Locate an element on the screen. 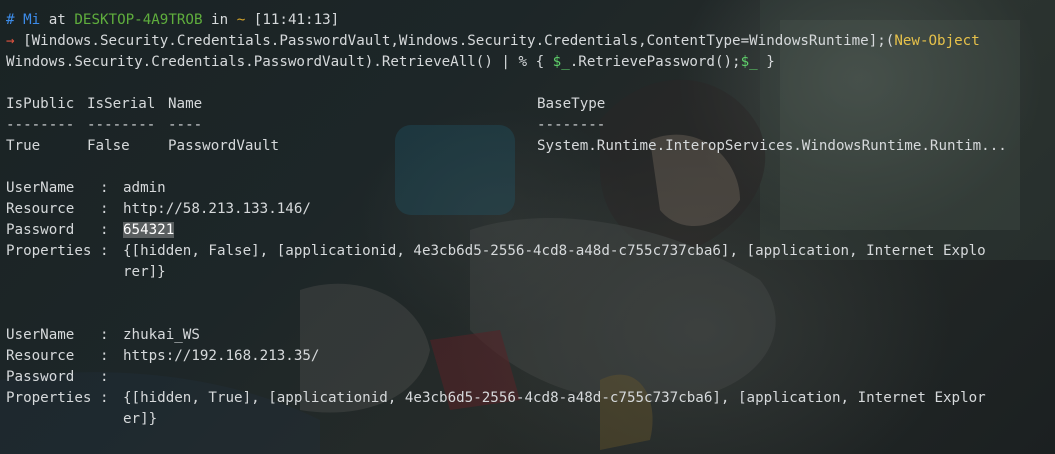  username-value: zhukai_WS is located at coordinates (161, 335).